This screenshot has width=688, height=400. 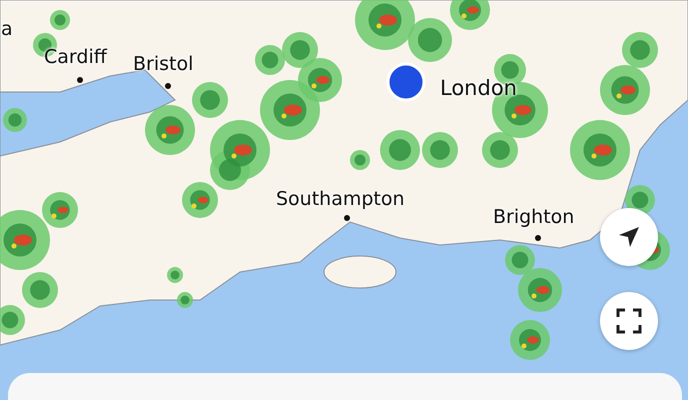 What do you see at coordinates (7, 29) in the screenshot?
I see `place-label: a` at bounding box center [7, 29].